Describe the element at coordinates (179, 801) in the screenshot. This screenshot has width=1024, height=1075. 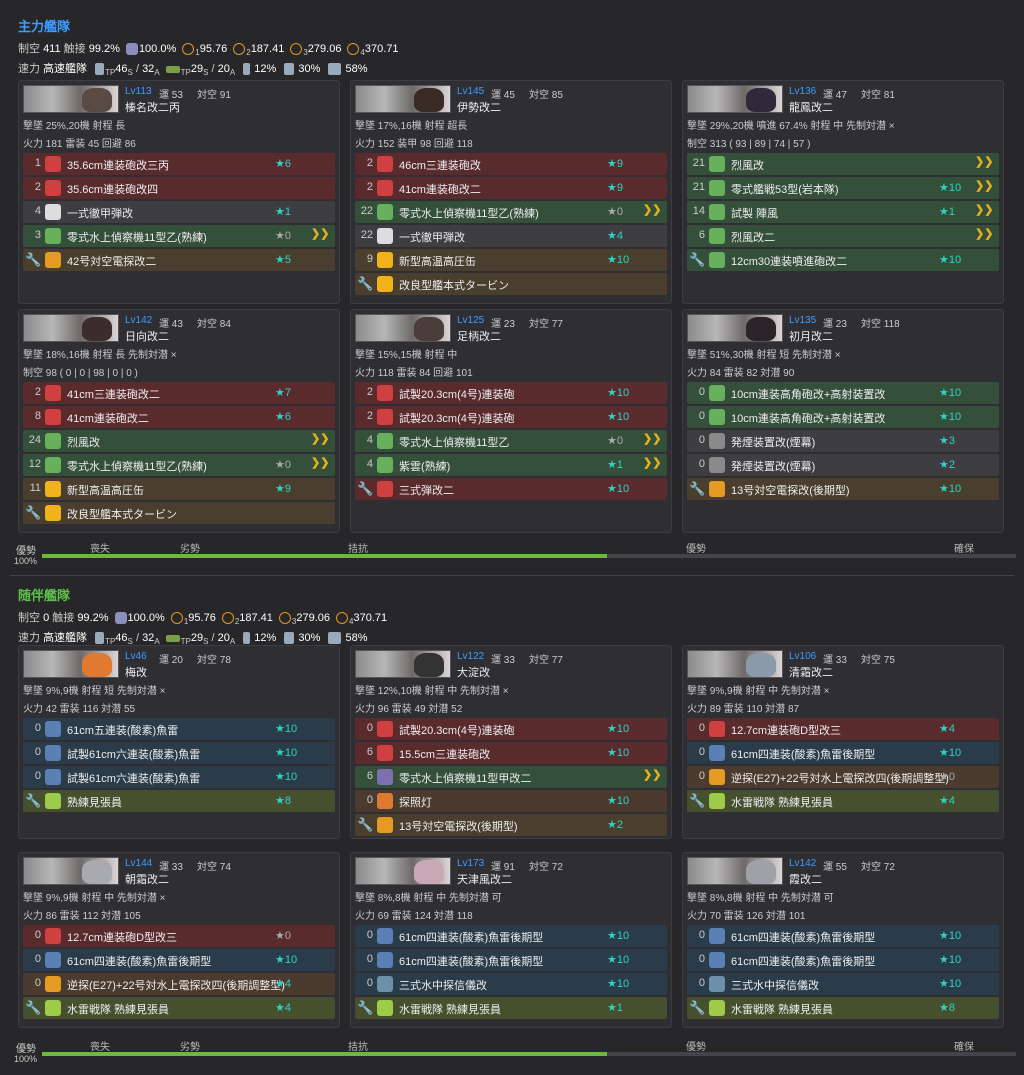
I see `equipment-slot: 🔧 熟練見張員 ★8` at that location.